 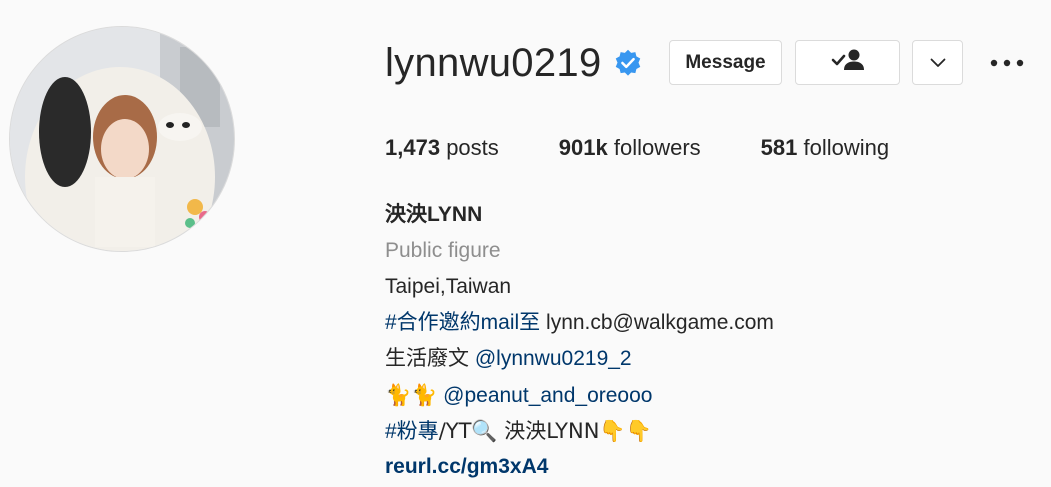 I want to click on location-text: Taipei,Taiwan, so click(x=448, y=286).